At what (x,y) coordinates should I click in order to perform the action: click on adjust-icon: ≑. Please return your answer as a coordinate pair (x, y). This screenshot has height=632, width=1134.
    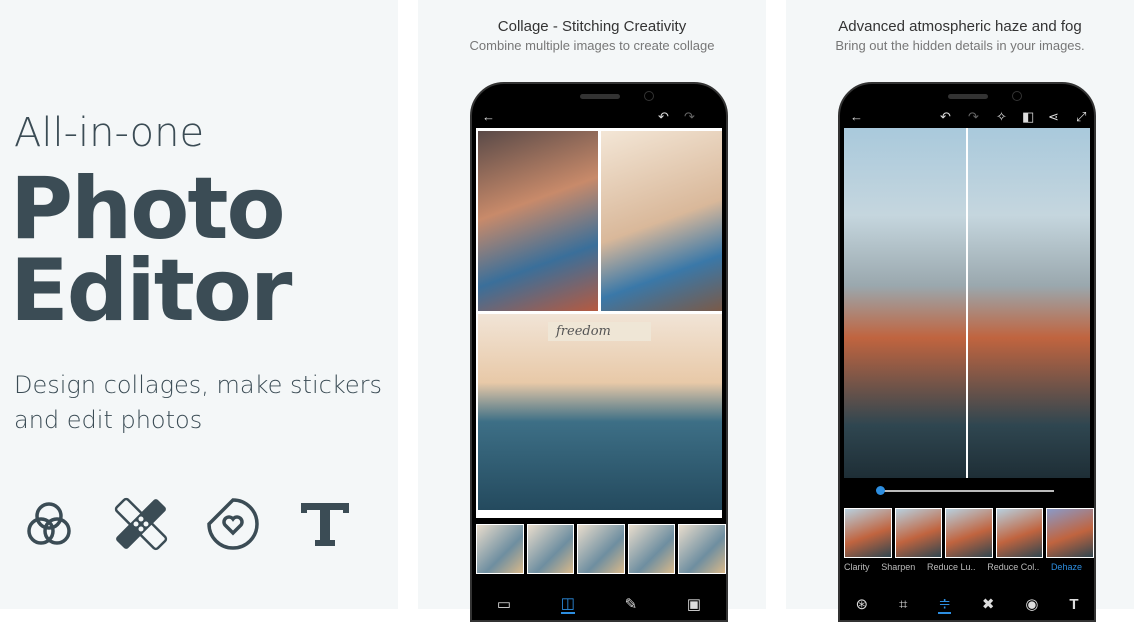
    Looking at the image, I should click on (944, 604).